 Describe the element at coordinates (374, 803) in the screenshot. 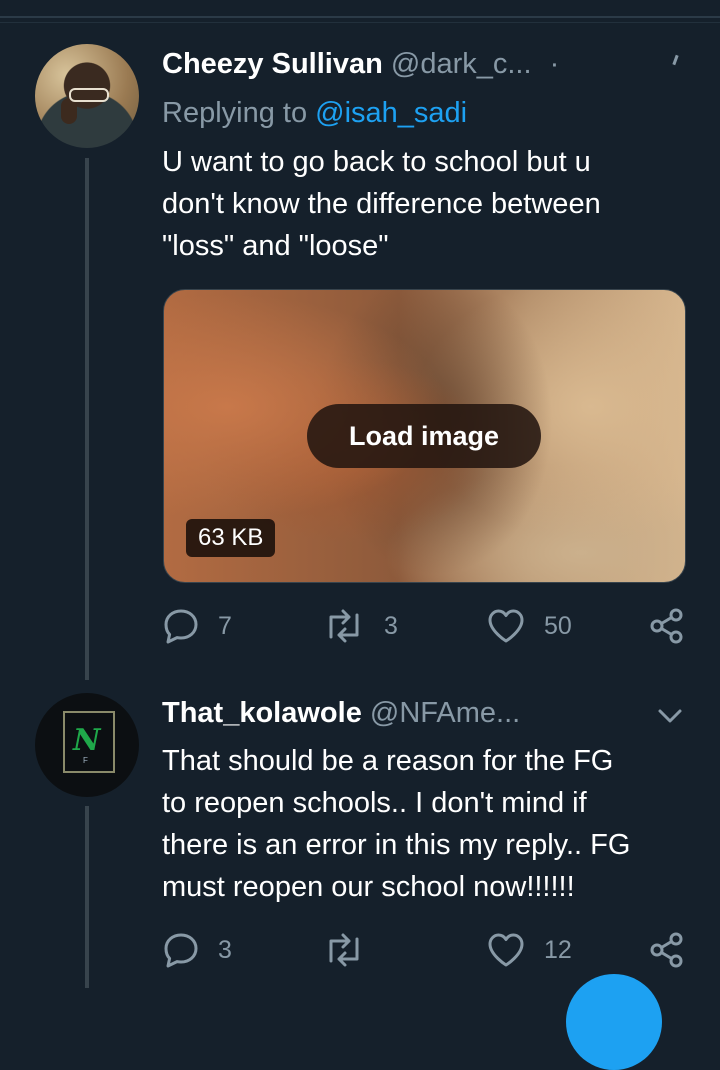

I see `tweet-text-line: to reopen schools.. I don't mind if` at that location.